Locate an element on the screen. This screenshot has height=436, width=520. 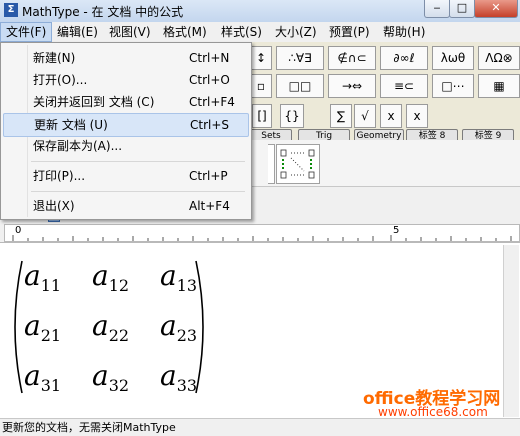
watermark-url: www.office68.com is located at coordinates (433, 412).